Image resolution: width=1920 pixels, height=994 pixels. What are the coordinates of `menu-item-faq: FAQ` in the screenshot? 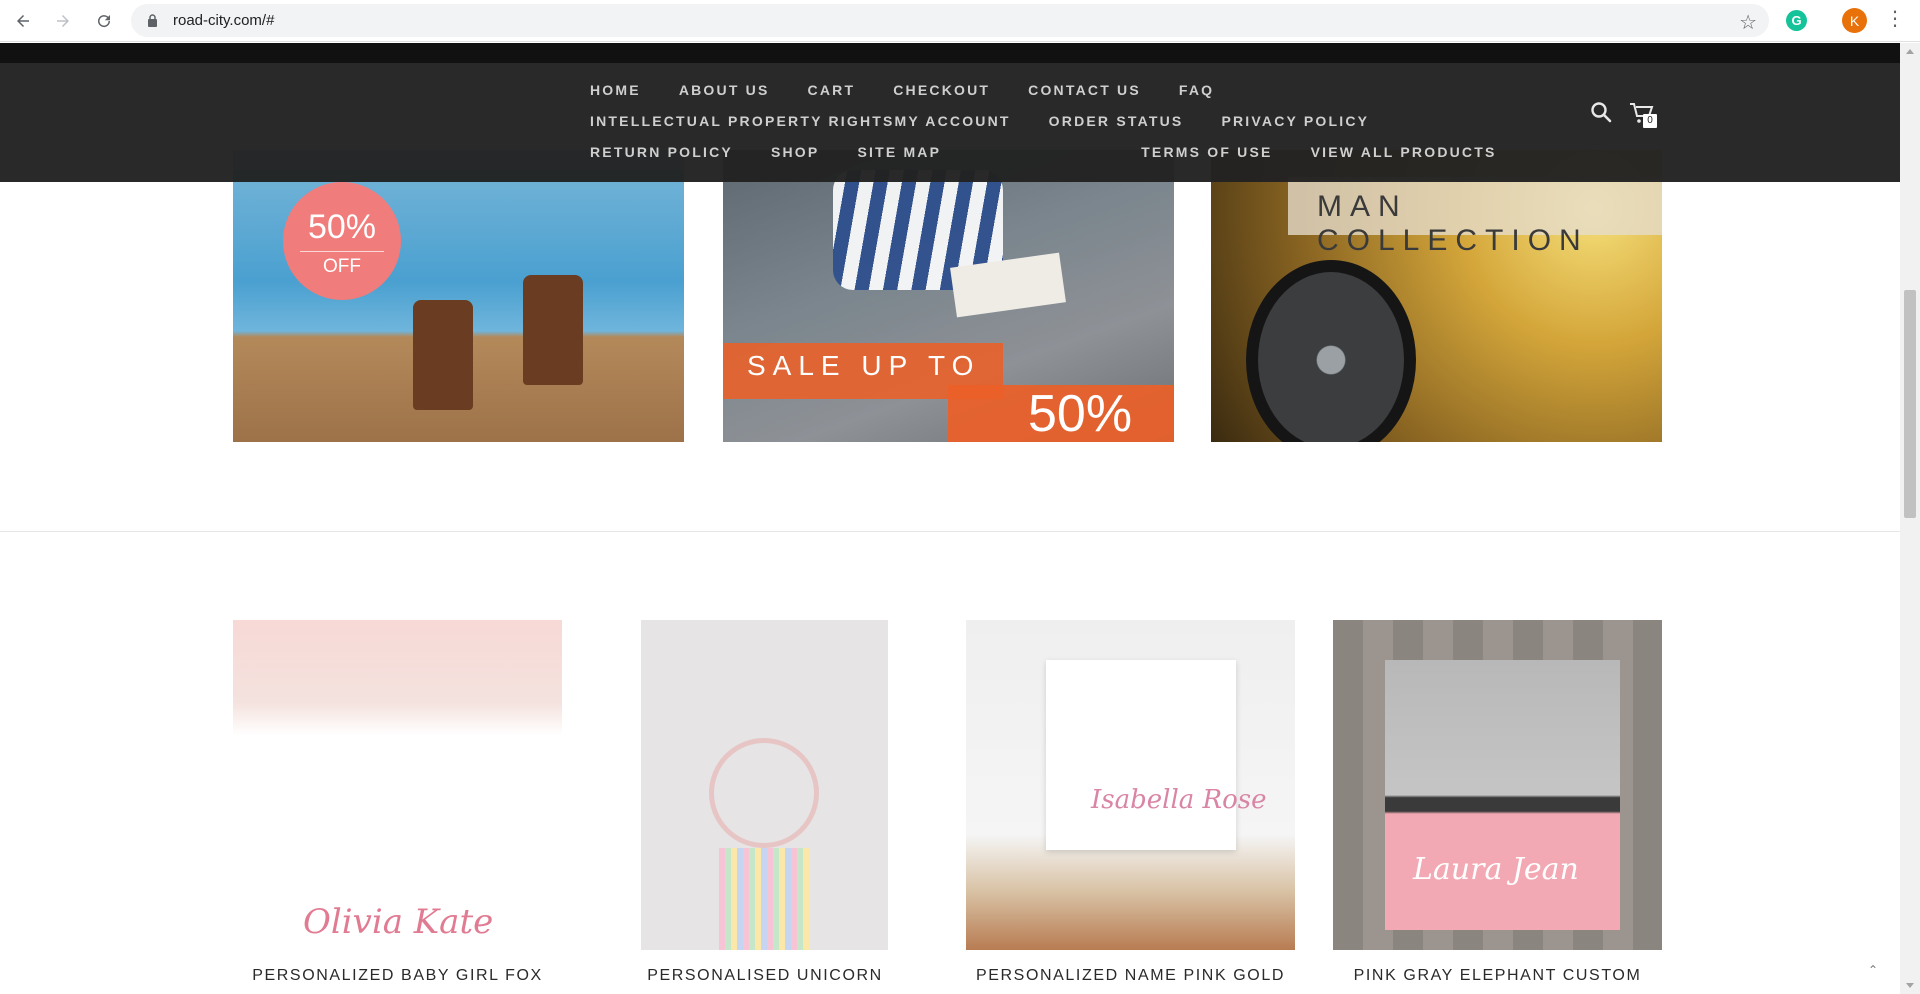 It's located at (1196, 90).